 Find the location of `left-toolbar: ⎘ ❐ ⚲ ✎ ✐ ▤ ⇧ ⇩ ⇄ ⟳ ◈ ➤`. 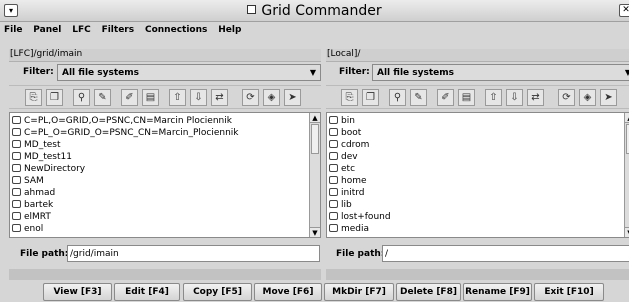

left-toolbar: ⎘ ❐ ⚲ ✎ ✐ ▤ ⇧ ⇩ ⇄ ⟳ ◈ ➤ is located at coordinates (165, 97).